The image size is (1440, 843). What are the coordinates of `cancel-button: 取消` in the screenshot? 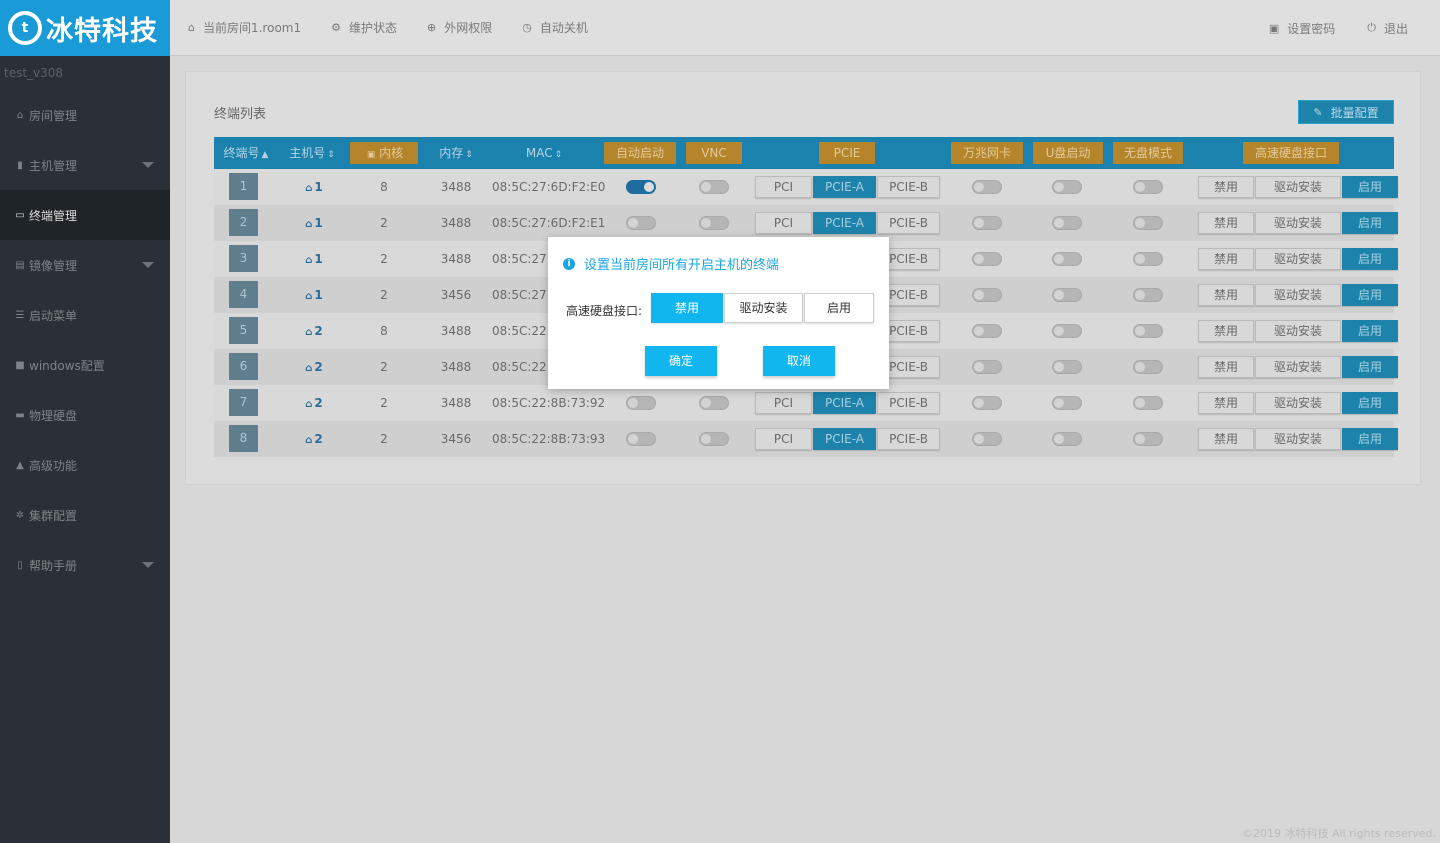 It's located at (799, 361).